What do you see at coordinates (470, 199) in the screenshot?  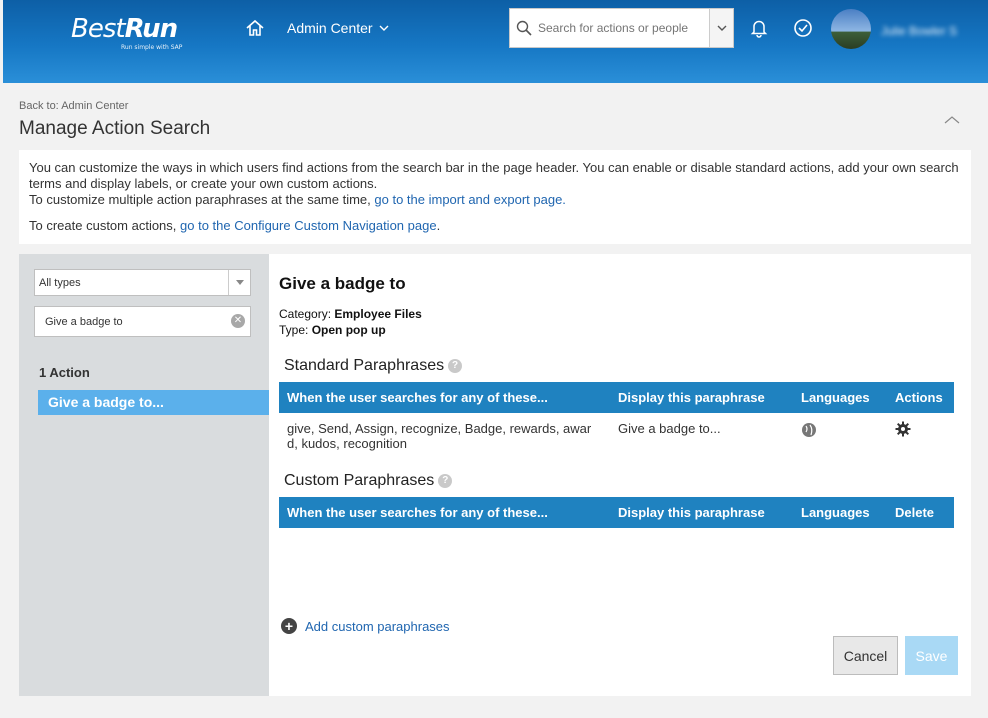 I see `import-export-link: go to the import and export page.` at bounding box center [470, 199].